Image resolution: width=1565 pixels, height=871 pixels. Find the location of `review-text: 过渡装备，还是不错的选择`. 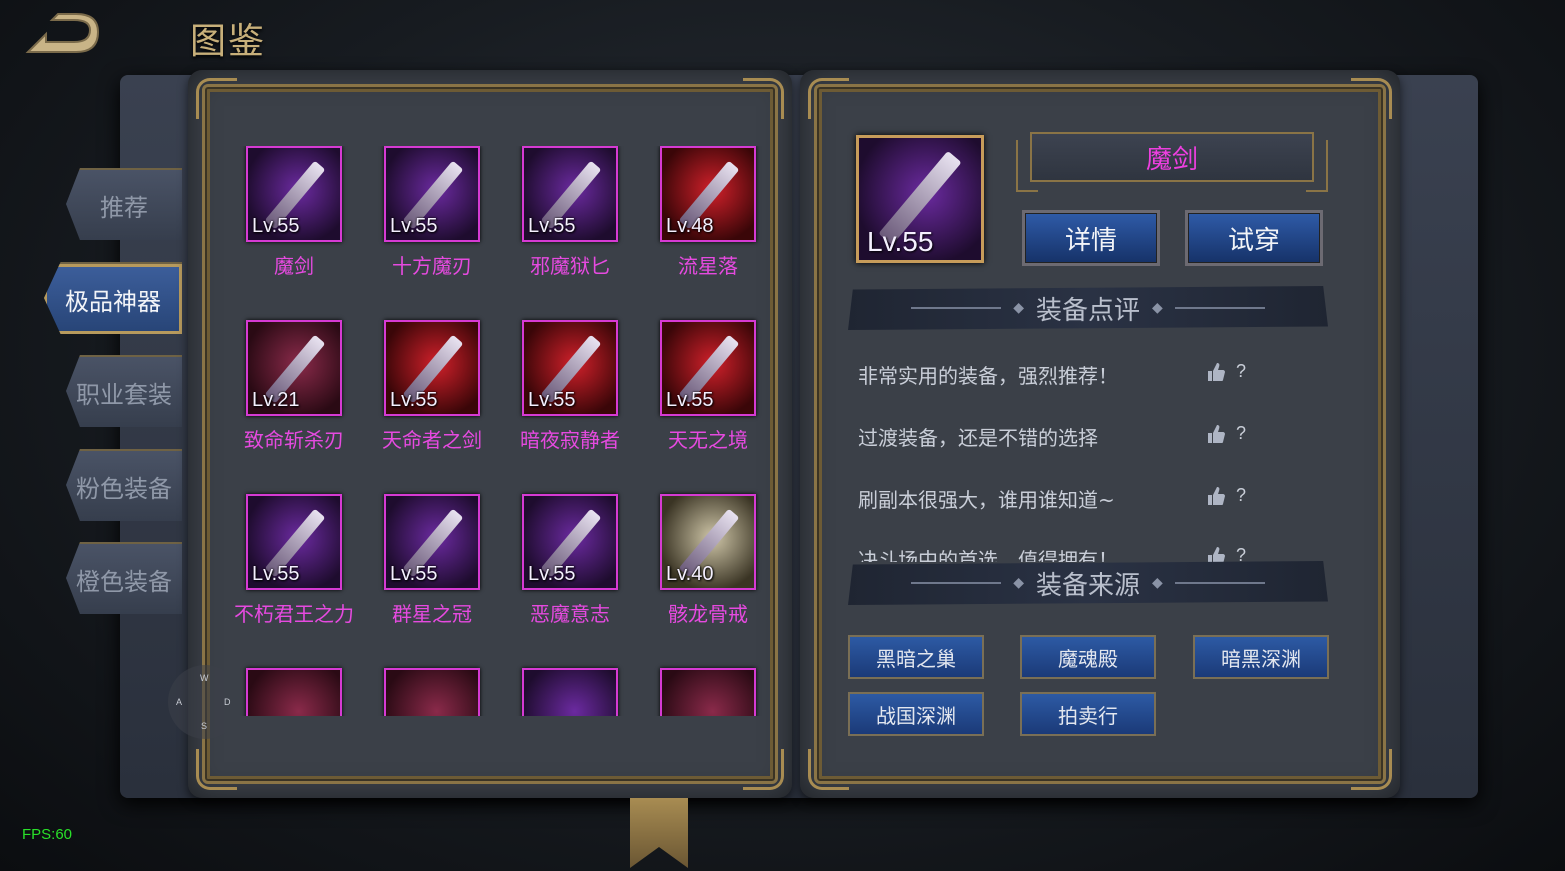

review-text: 过渡装备，还是不错的选择 is located at coordinates (978, 438).